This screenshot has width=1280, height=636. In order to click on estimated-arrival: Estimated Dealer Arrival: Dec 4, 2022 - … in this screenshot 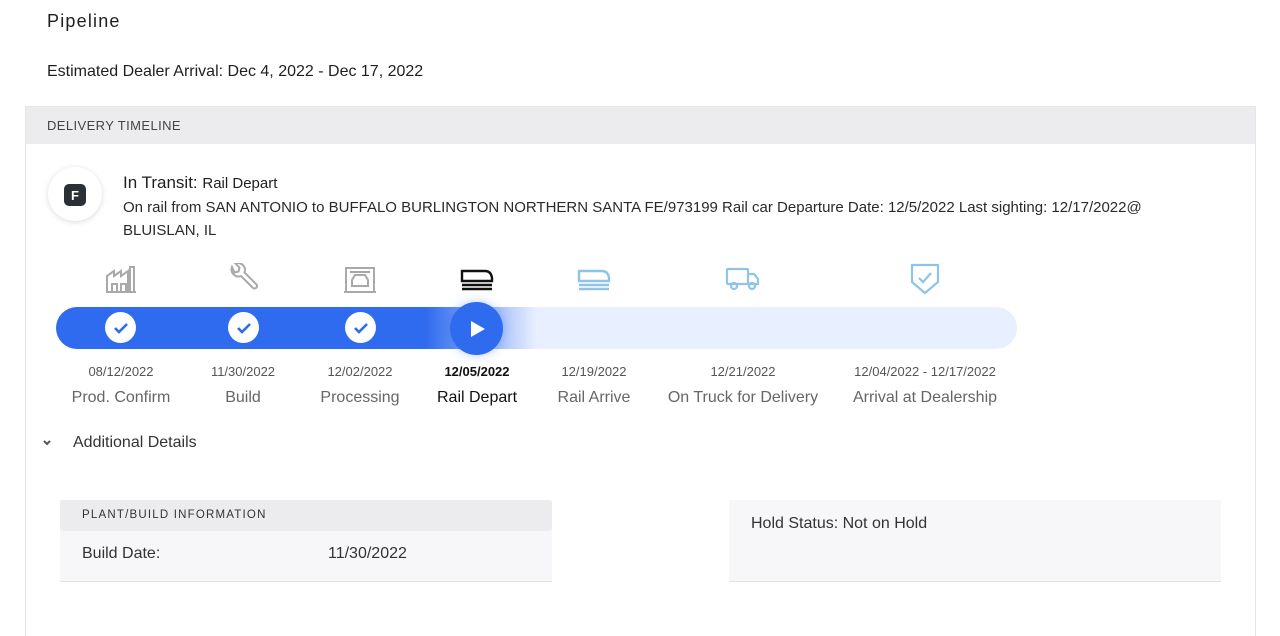, I will do `click(235, 71)`.